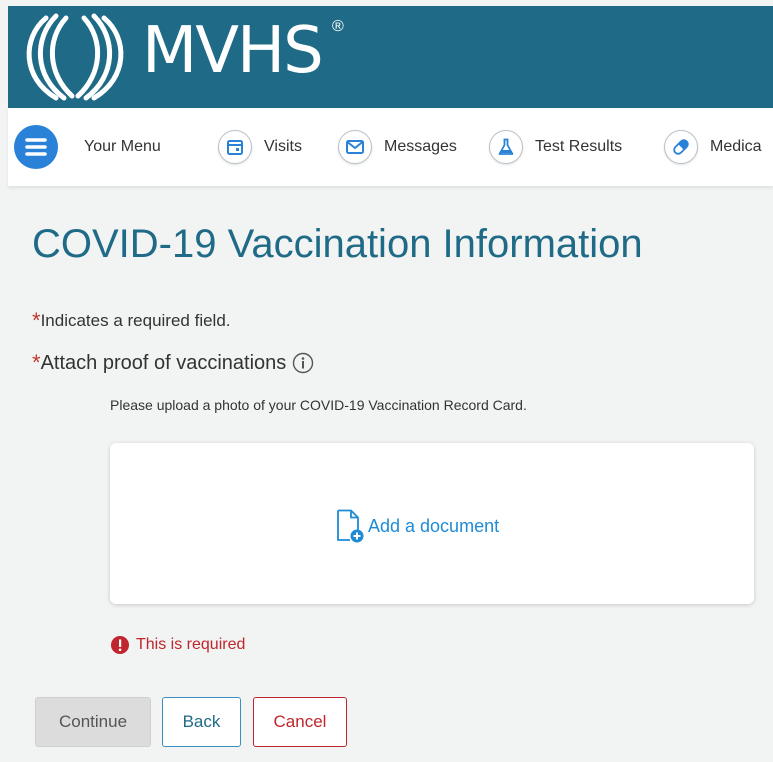 This screenshot has height=762, width=773. I want to click on hamburger-menu-icon, so click(36, 147).